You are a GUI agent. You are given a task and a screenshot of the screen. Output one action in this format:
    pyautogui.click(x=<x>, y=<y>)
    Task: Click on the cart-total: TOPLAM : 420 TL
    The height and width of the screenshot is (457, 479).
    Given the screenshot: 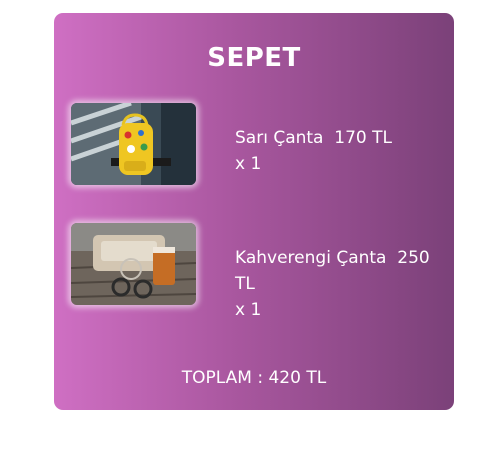 What is the action you would take?
    pyautogui.click(x=254, y=378)
    